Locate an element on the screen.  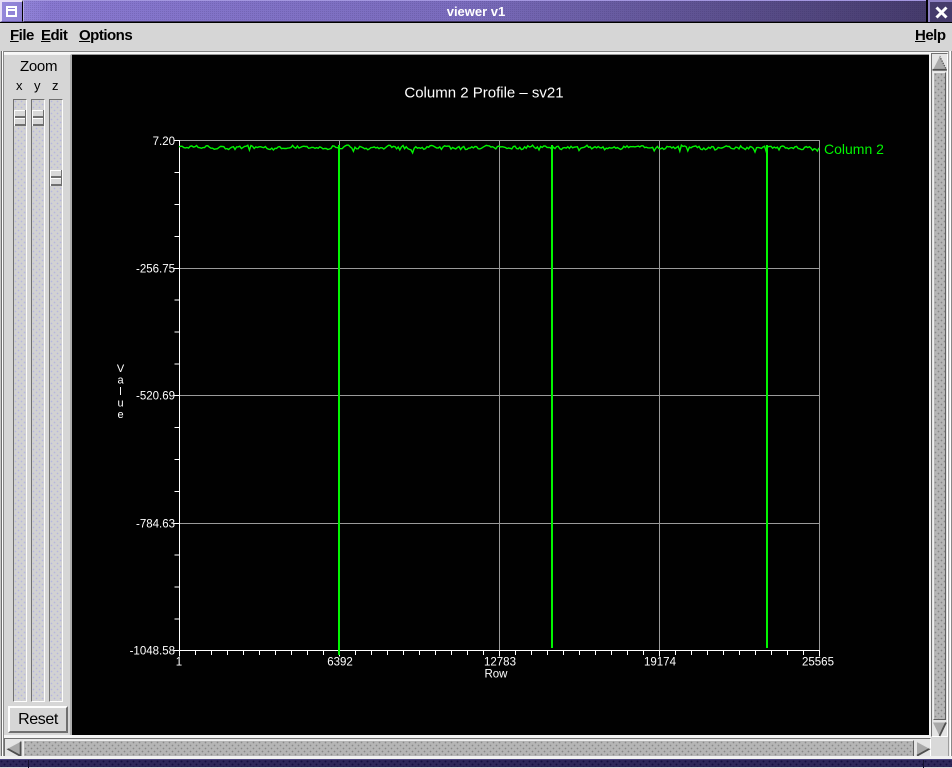
svg-text: 7.20 is located at coordinates (164, 142).